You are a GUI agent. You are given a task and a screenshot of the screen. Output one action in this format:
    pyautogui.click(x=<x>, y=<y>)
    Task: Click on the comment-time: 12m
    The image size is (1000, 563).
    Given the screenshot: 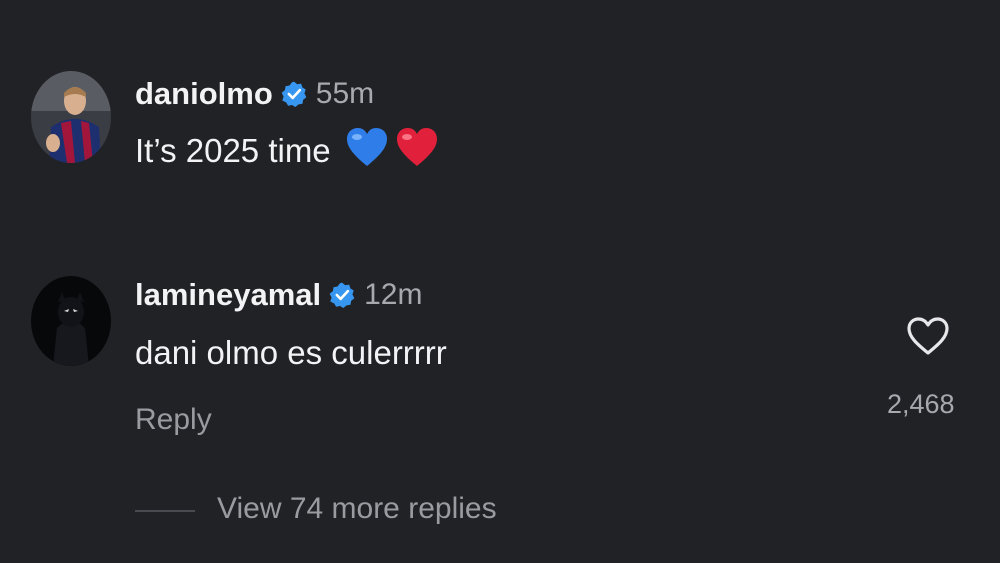 What is the action you would take?
    pyautogui.click(x=393, y=294)
    